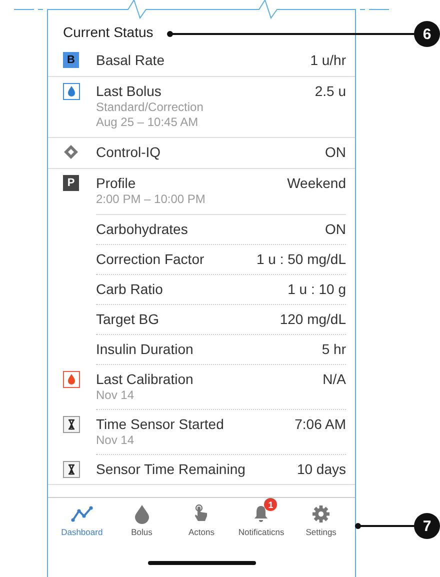  What do you see at coordinates (334, 349) in the screenshot?
I see `item-value: 5 hr` at bounding box center [334, 349].